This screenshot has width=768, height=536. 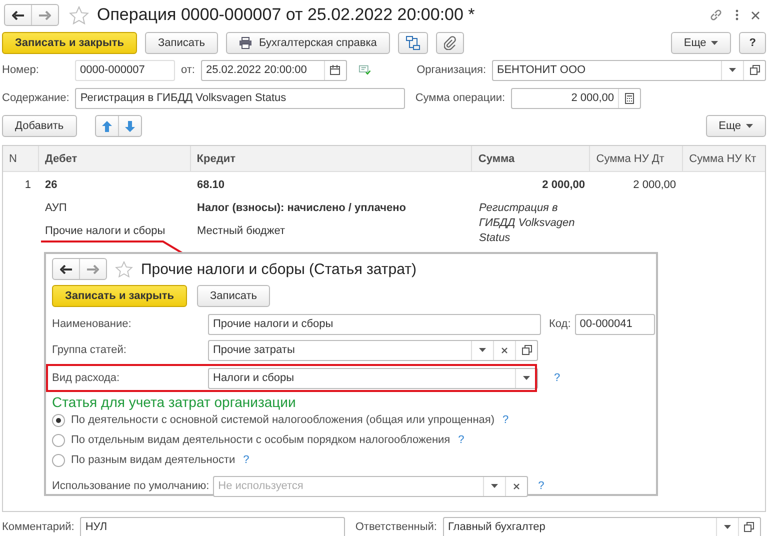 I want to click on close-icon, so click(x=755, y=15).